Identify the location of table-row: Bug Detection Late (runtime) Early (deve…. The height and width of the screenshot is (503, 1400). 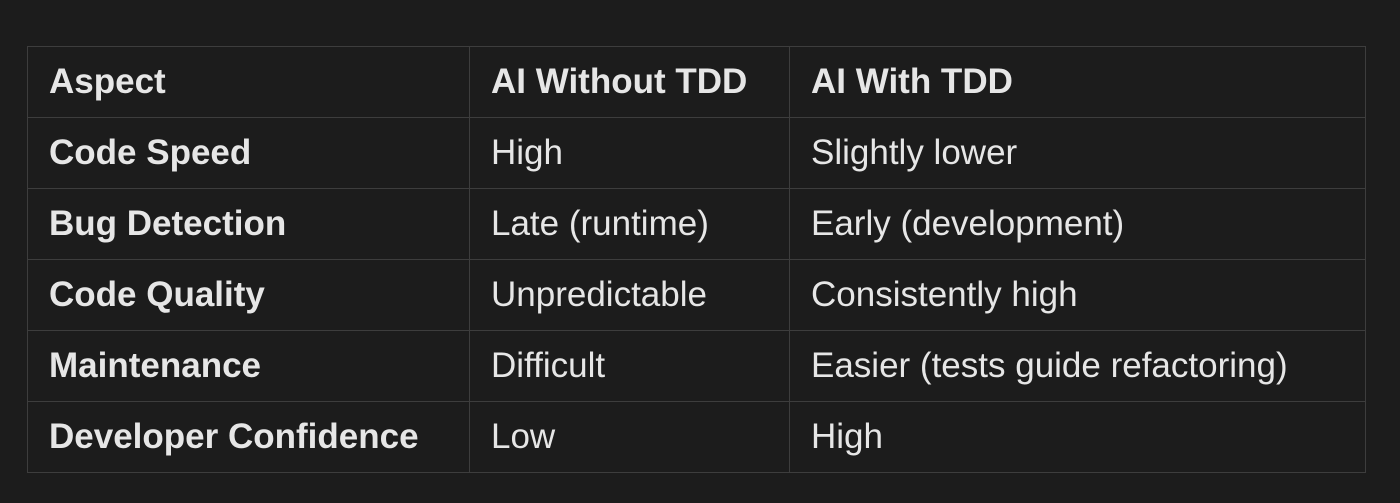
(696, 224).